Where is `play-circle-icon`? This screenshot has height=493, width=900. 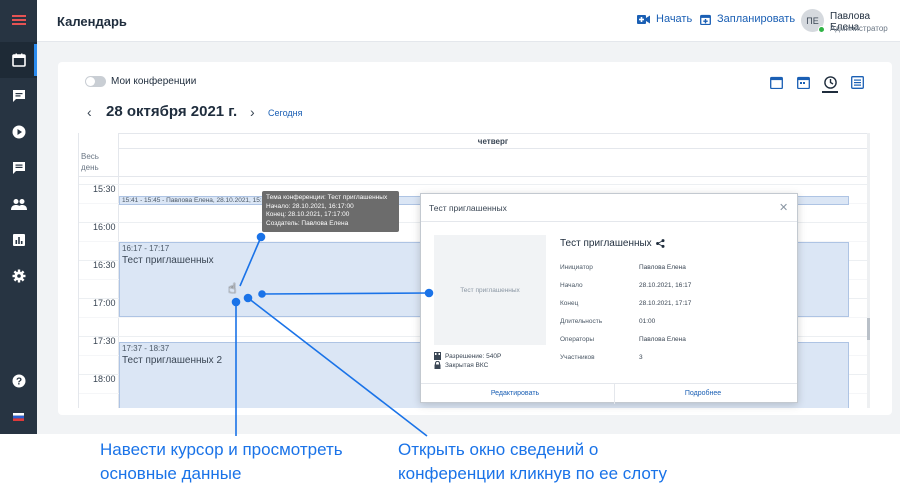 play-circle-icon is located at coordinates (18, 132).